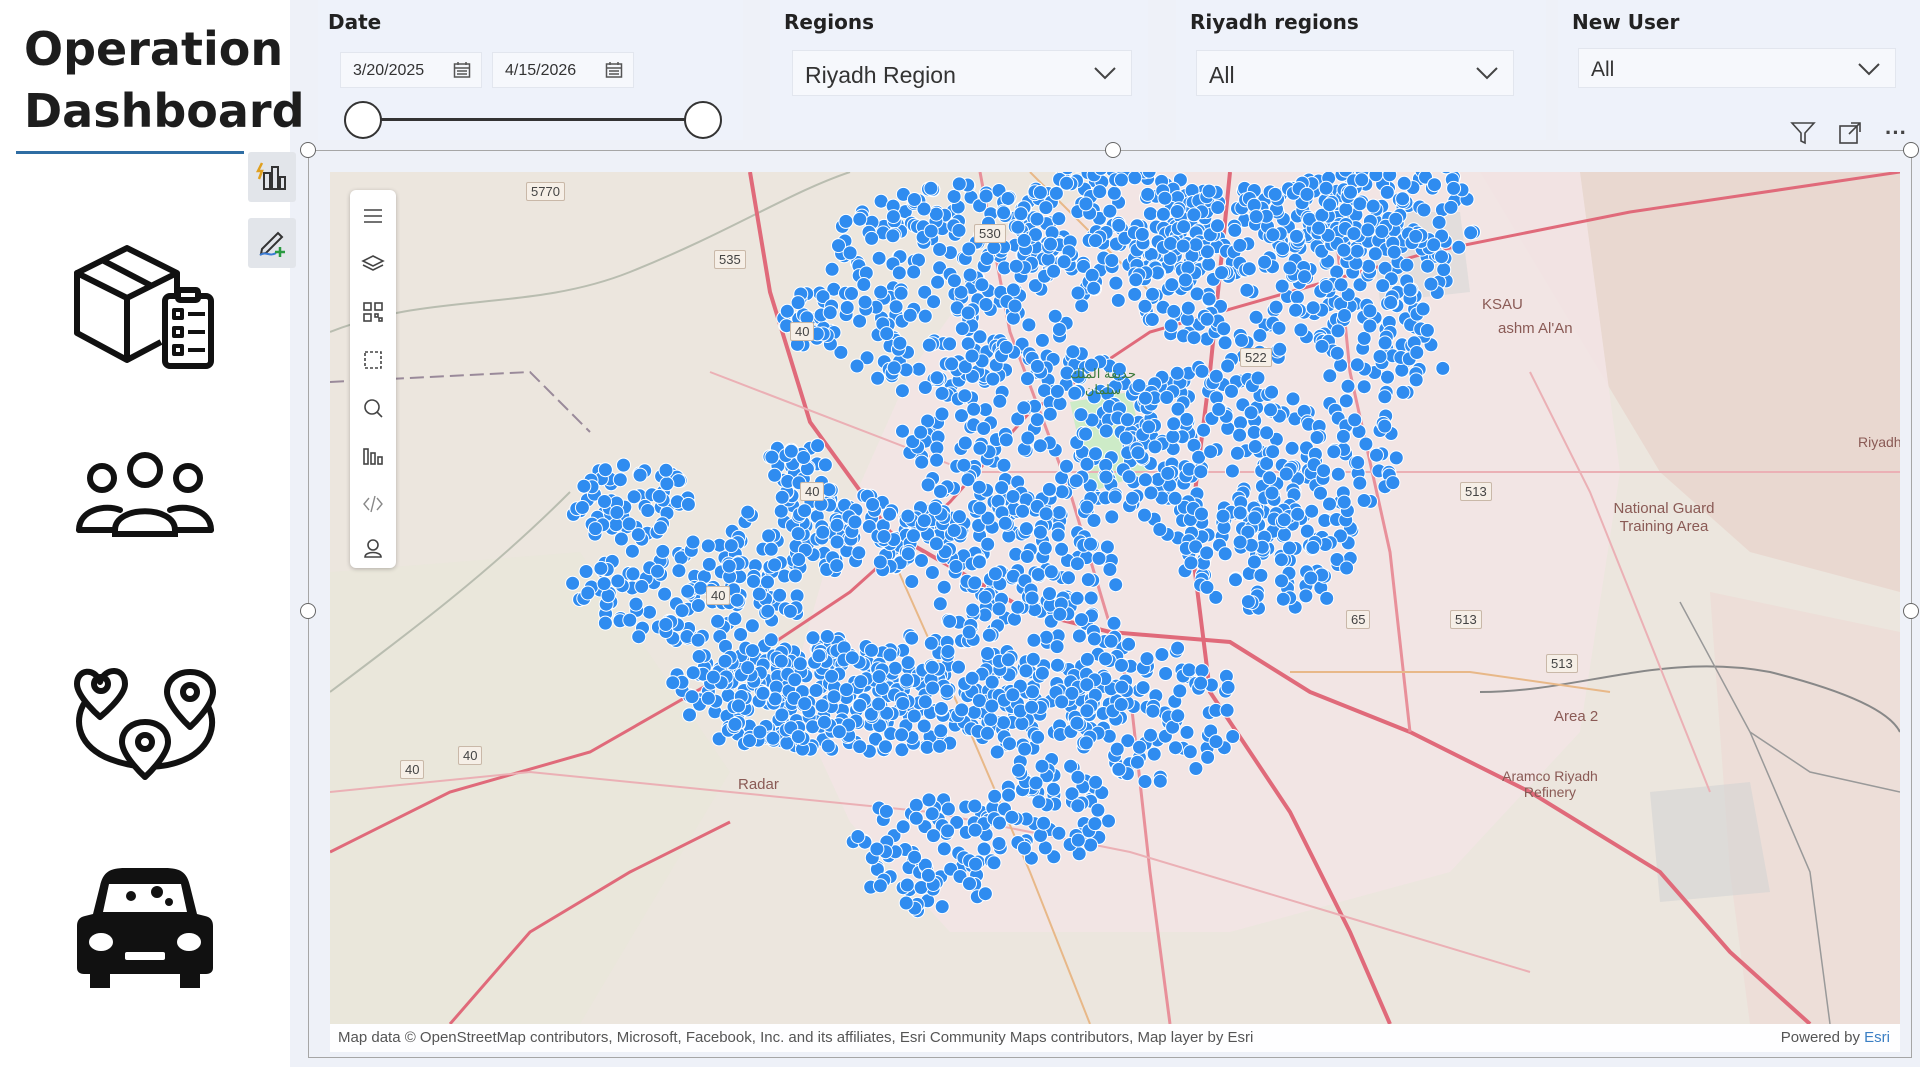  What do you see at coordinates (1737, 68) in the screenshot?
I see `new-user-dropdown: All` at bounding box center [1737, 68].